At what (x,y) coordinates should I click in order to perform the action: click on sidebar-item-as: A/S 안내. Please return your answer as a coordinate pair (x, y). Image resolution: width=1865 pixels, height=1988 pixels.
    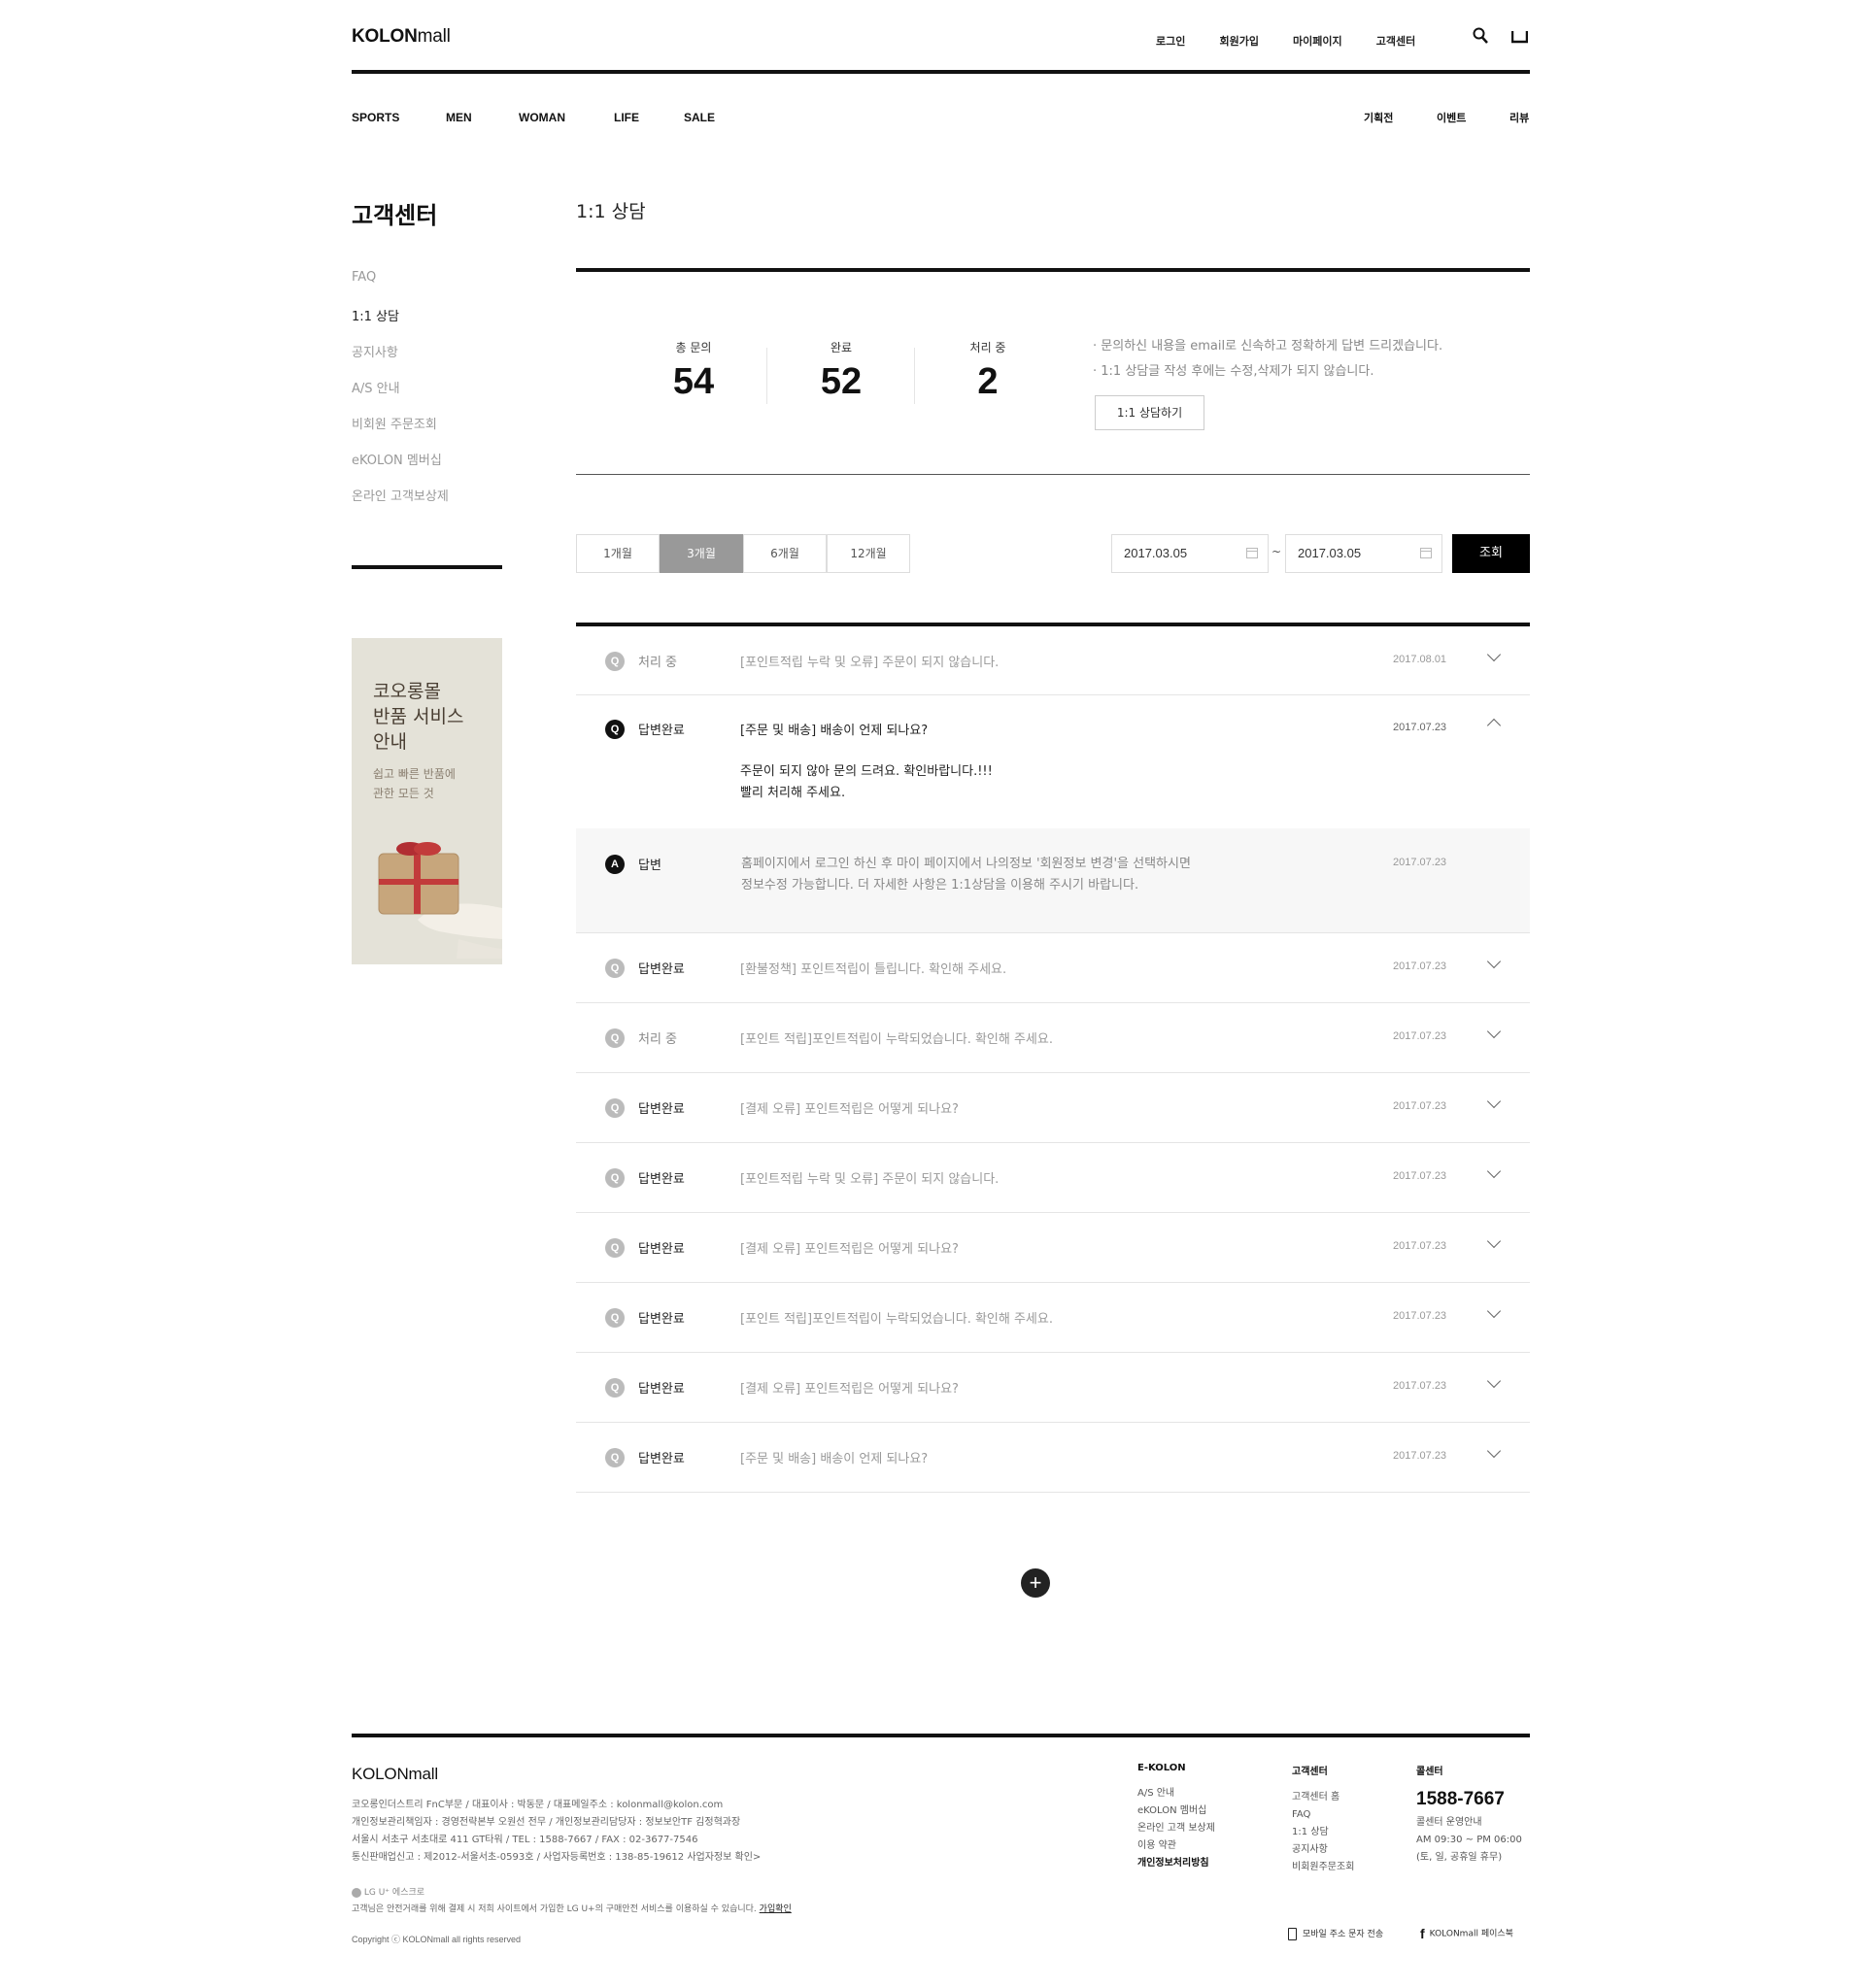
    Looking at the image, I should click on (429, 396).